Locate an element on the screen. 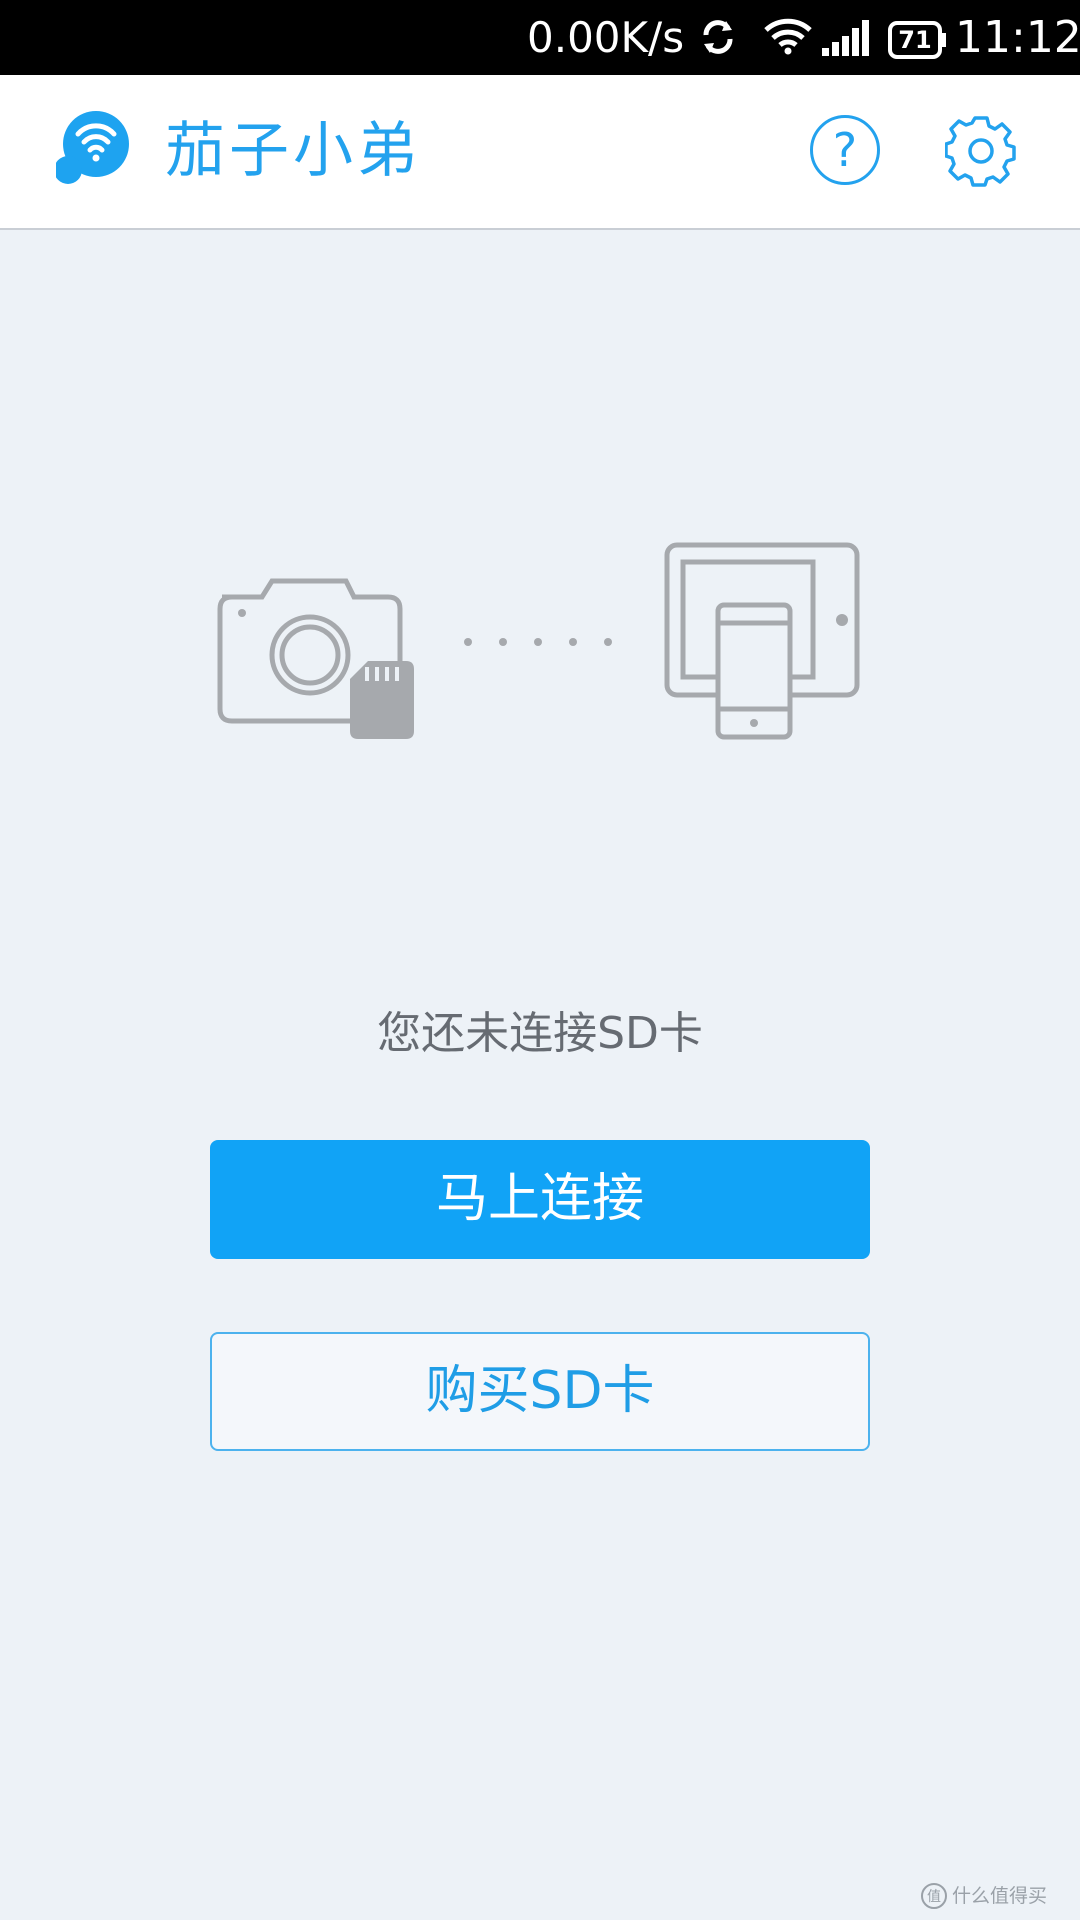 The height and width of the screenshot is (1920, 1080). watermark-text: 什么值得买 is located at coordinates (1000, 1896).